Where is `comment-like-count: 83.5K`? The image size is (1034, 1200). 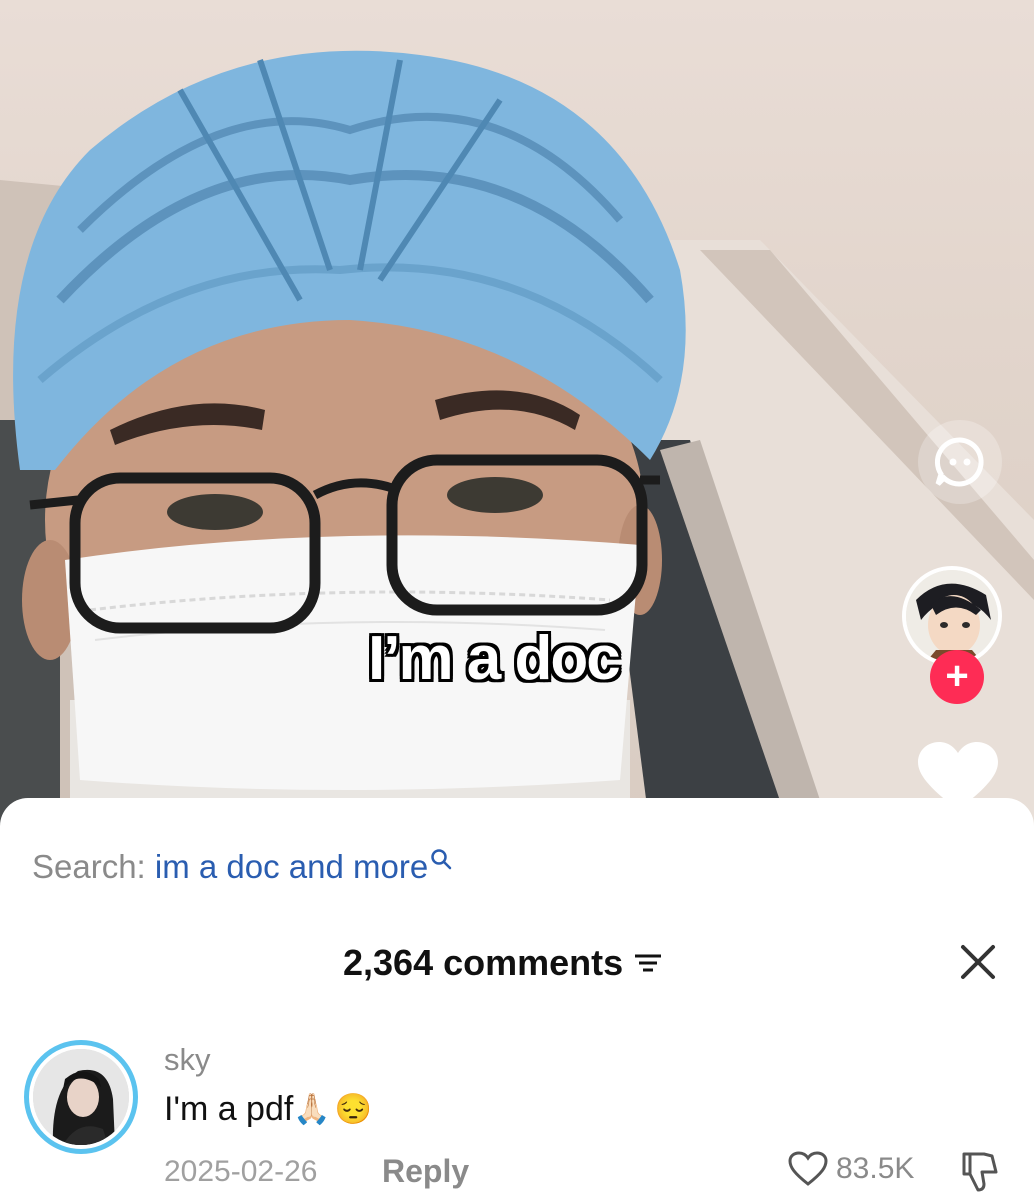
comment-like-count: 83.5K is located at coordinates (875, 1168).